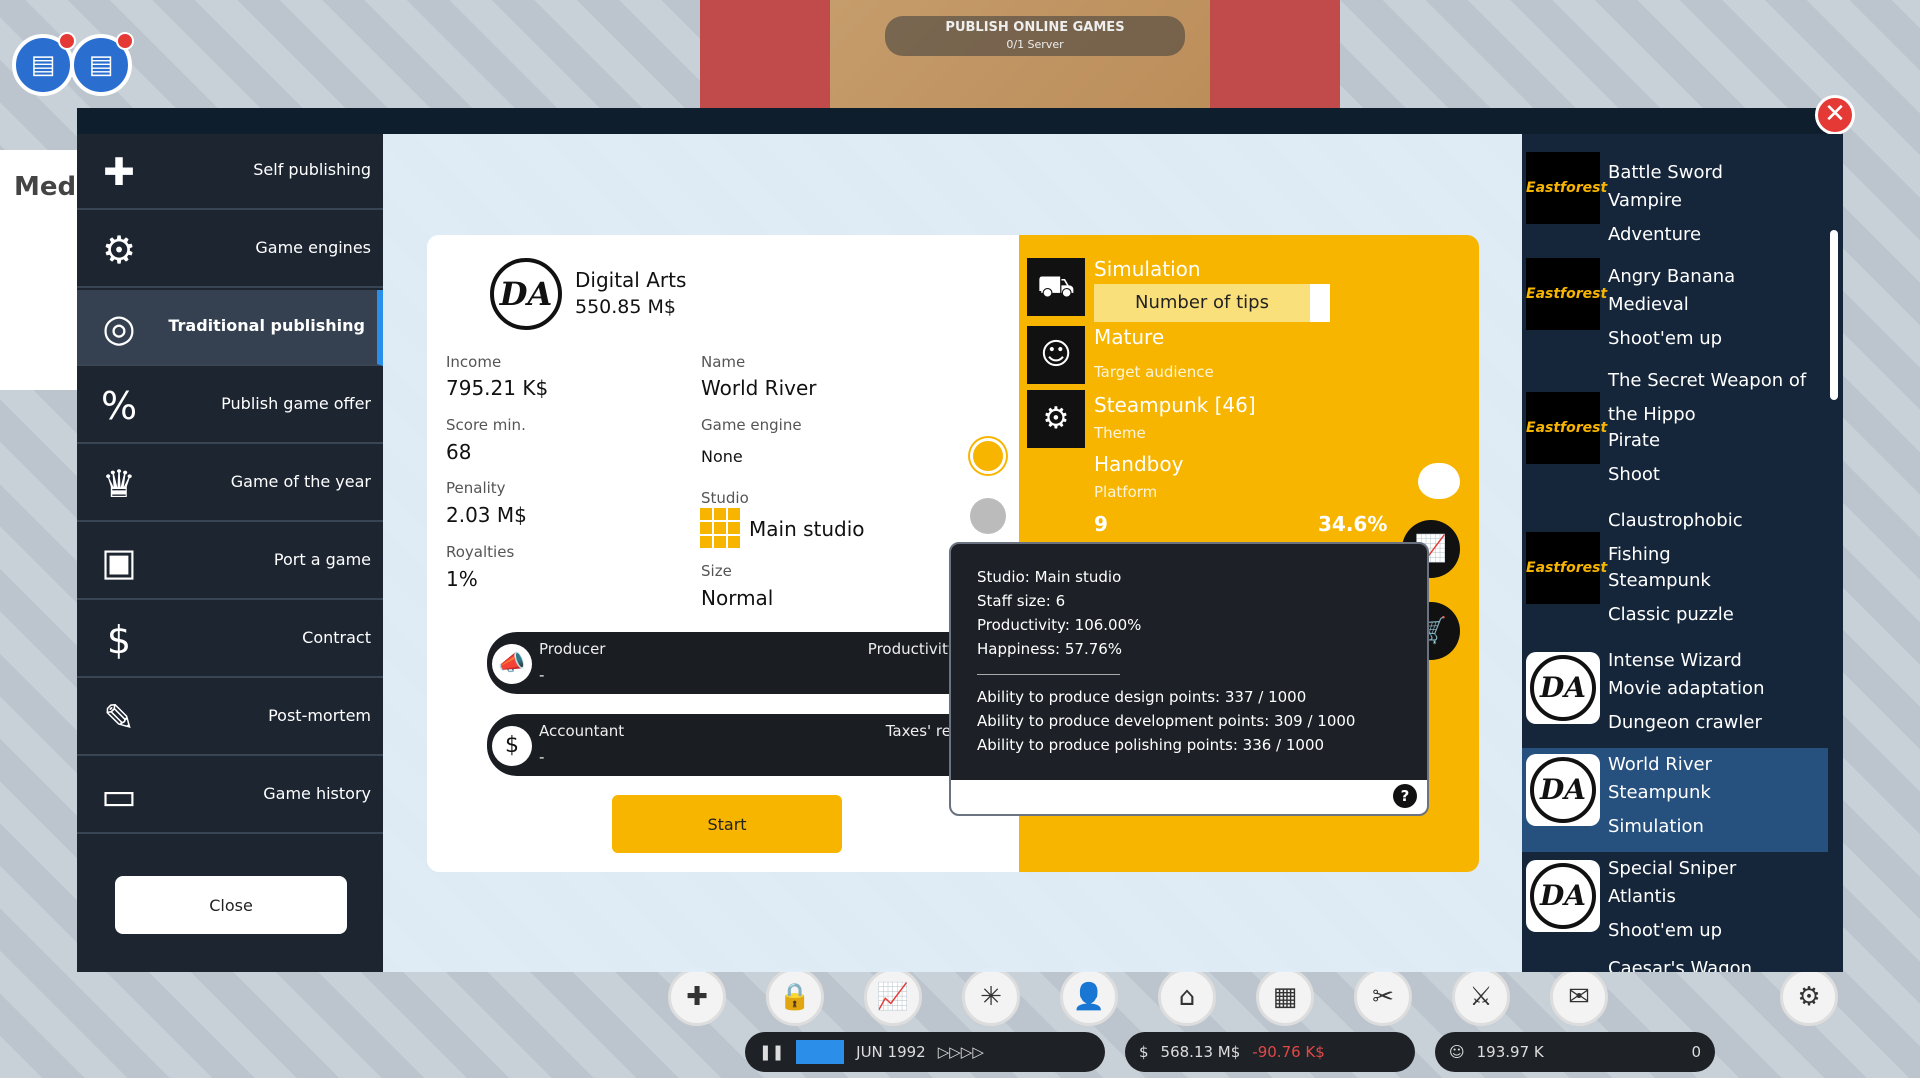 The height and width of the screenshot is (1078, 1920). What do you see at coordinates (1579, 997) in the screenshot?
I see `mail-hud-button: ✉` at bounding box center [1579, 997].